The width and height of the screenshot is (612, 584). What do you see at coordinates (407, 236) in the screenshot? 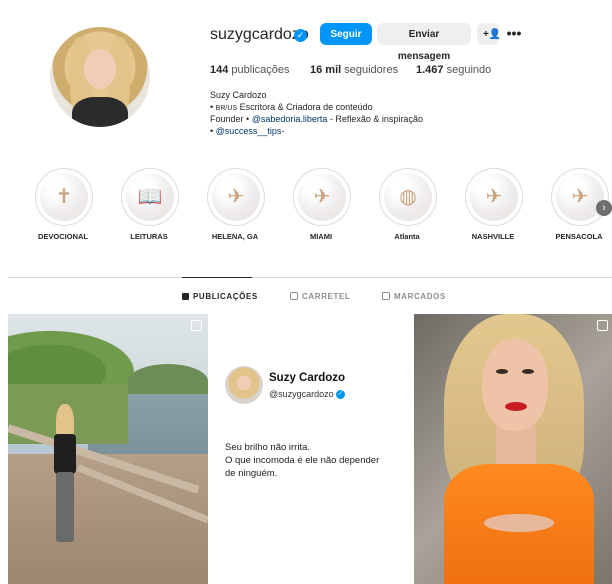
I see `highlight-label: Atlanta` at bounding box center [407, 236].